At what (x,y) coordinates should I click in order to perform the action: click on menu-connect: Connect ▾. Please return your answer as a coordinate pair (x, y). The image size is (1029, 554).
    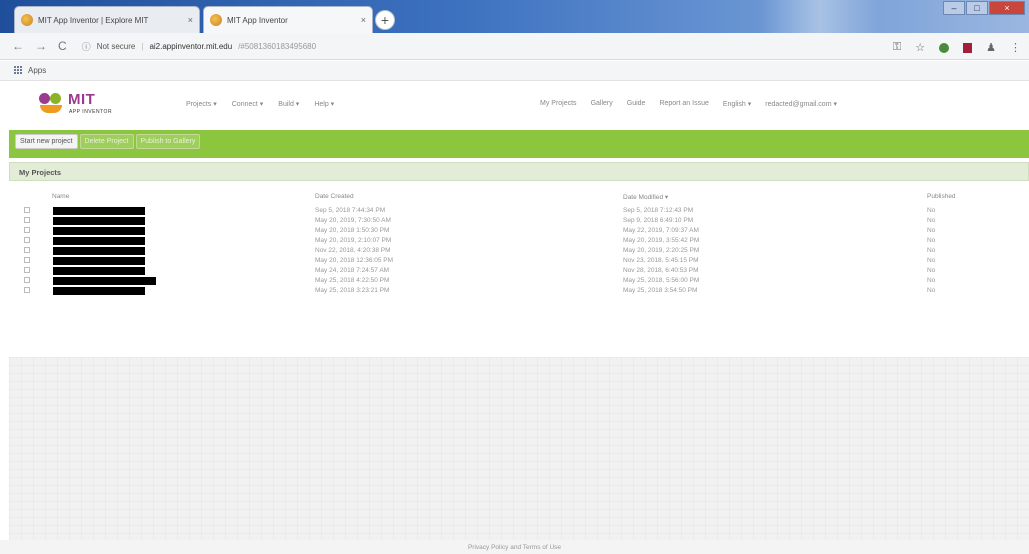
    Looking at the image, I should click on (248, 104).